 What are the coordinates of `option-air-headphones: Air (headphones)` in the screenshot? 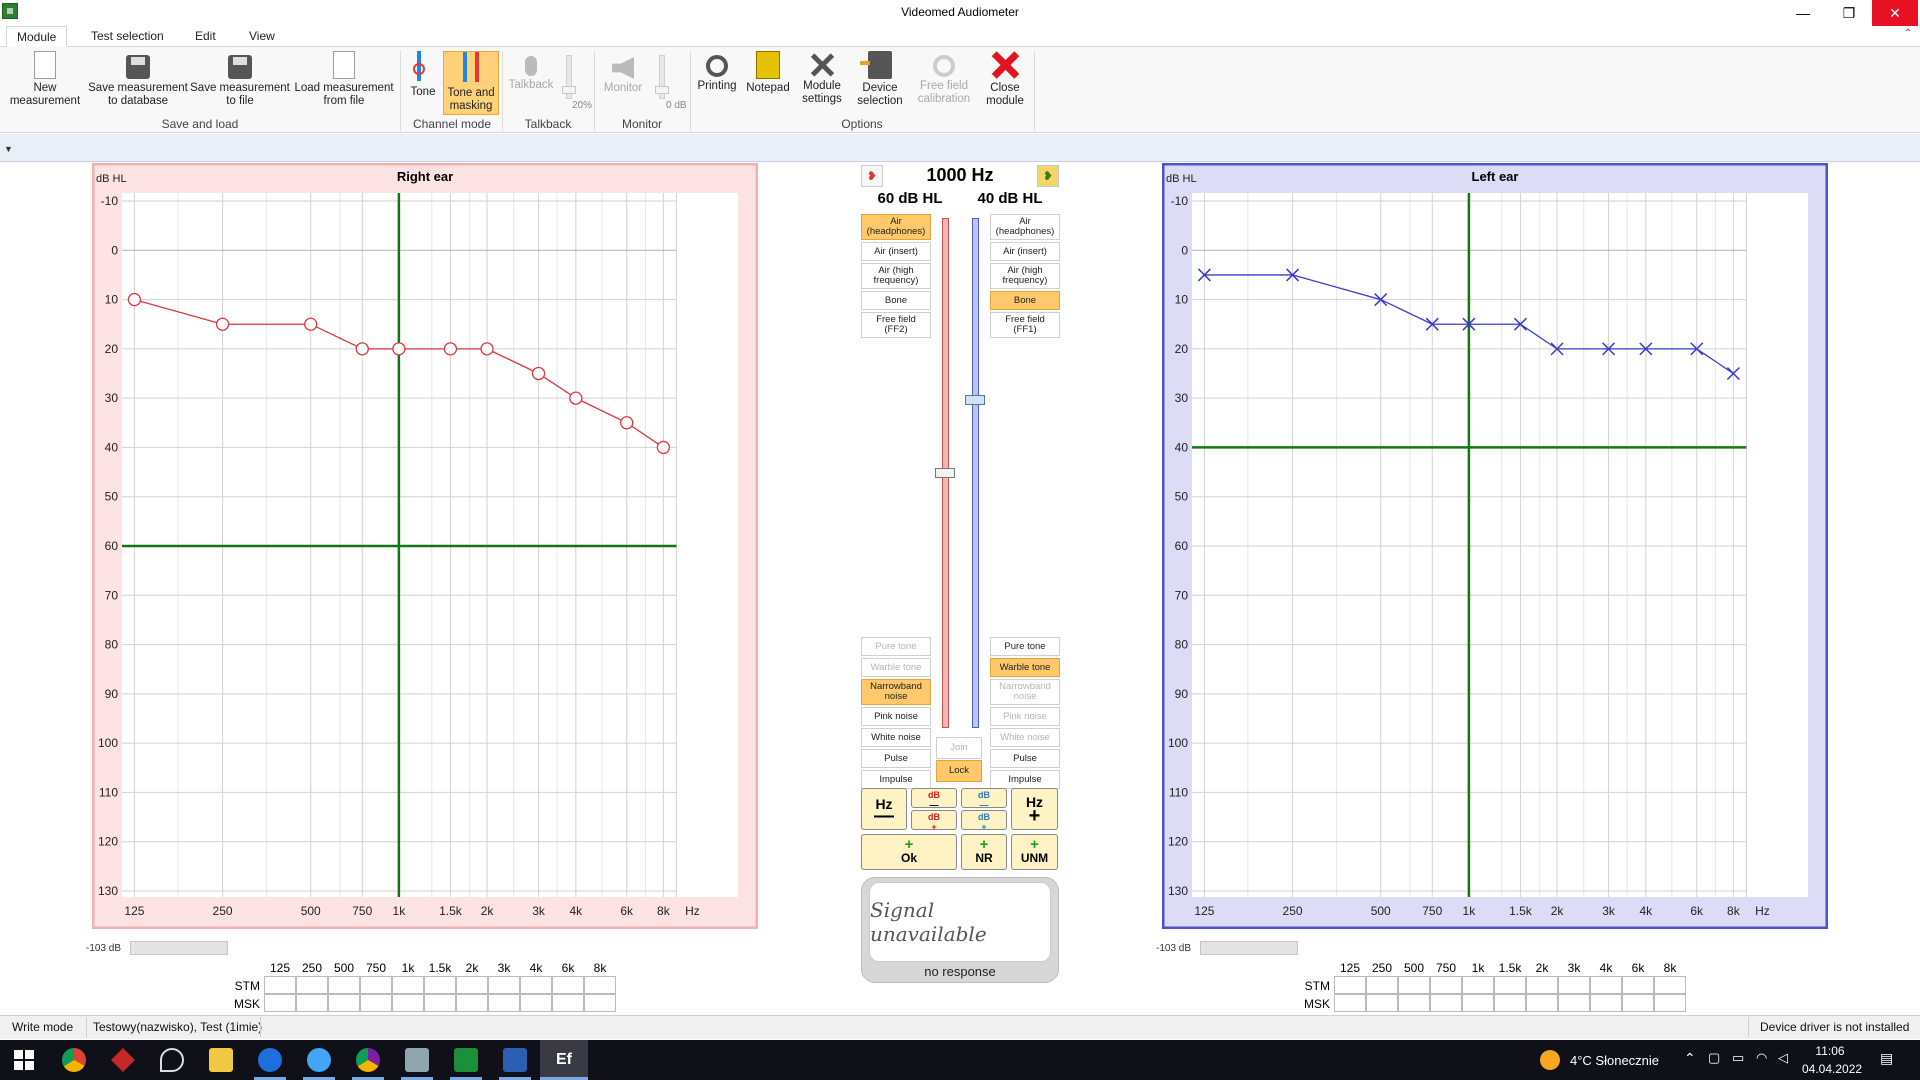 It's located at (1025, 227).